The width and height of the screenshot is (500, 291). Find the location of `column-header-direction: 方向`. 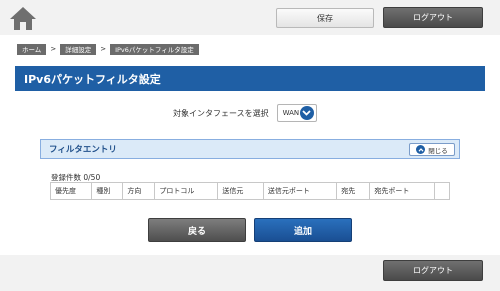

column-header-direction: 方向 is located at coordinates (139, 191).